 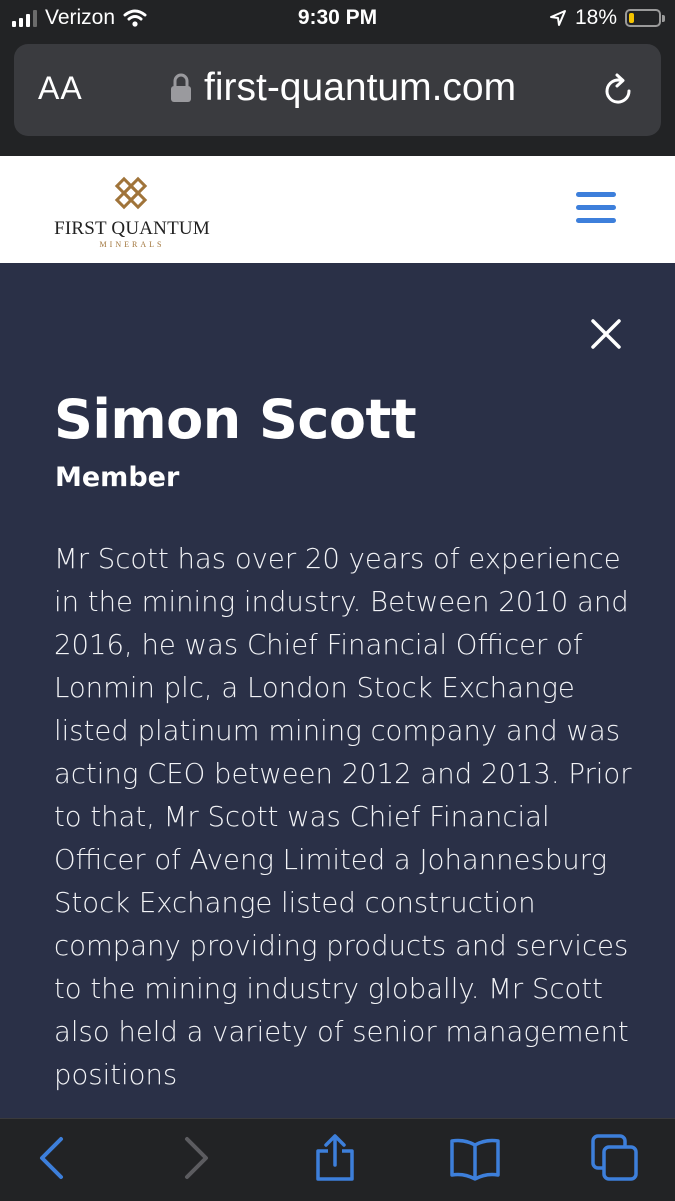 I want to click on bookmarks-icon, so click(x=475, y=1159).